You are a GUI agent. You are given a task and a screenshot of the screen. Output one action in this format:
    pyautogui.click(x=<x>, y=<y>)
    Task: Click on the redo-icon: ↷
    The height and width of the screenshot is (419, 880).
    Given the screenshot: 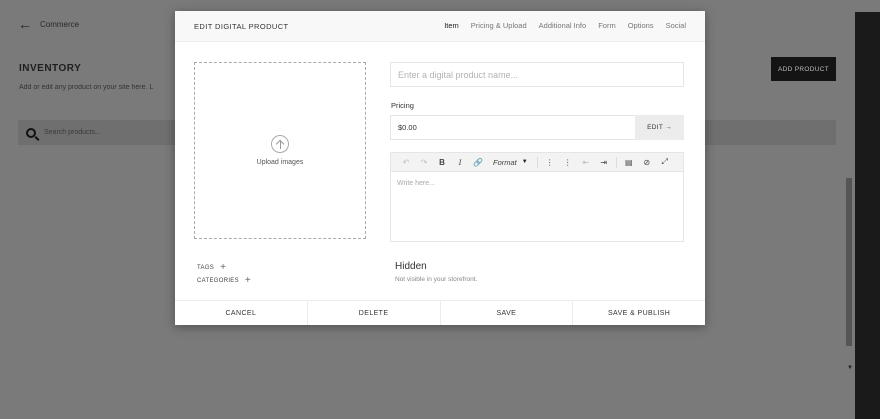 What is the action you would take?
    pyautogui.click(x=424, y=162)
    